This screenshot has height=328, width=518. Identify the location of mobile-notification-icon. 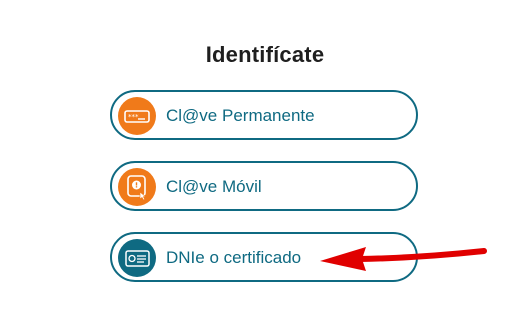
(137, 187).